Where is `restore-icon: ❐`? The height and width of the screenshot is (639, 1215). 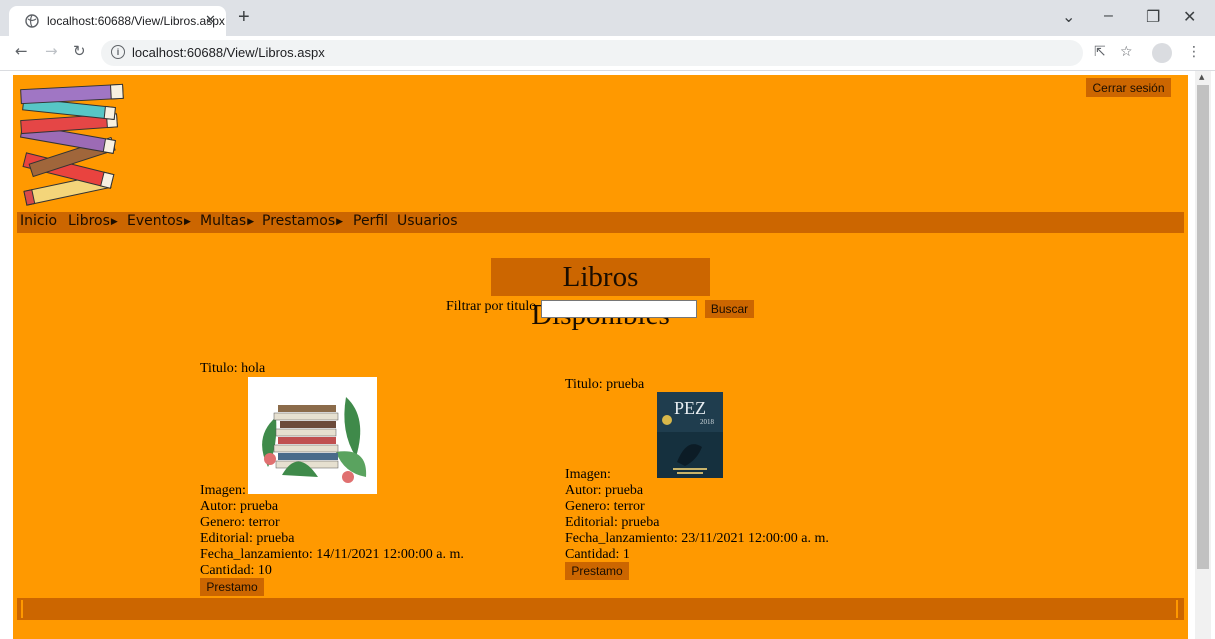
restore-icon: ❐ is located at coordinates (1153, 17).